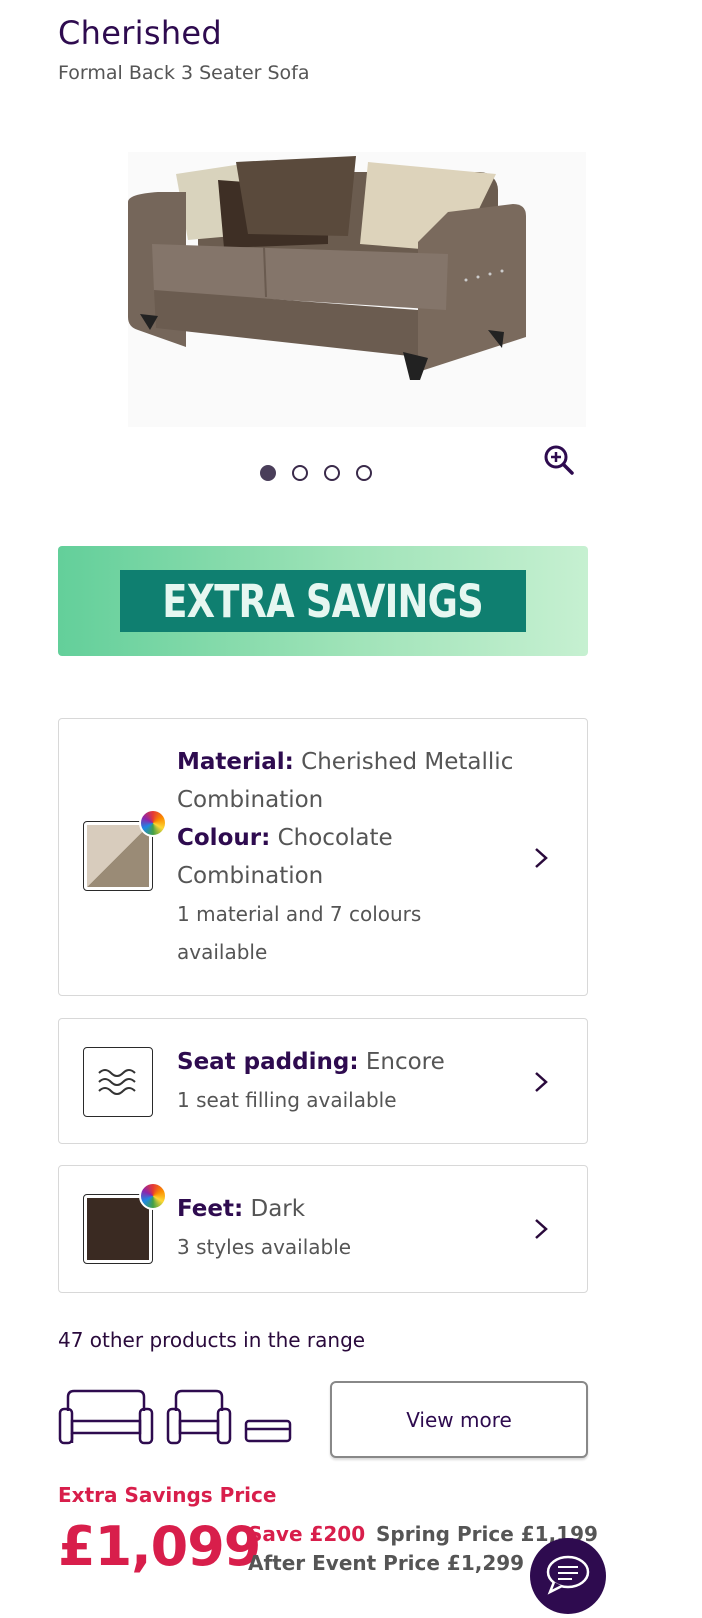  I want to click on feet-text: Feet: Dark 3 styles available, so click(347, 1228).